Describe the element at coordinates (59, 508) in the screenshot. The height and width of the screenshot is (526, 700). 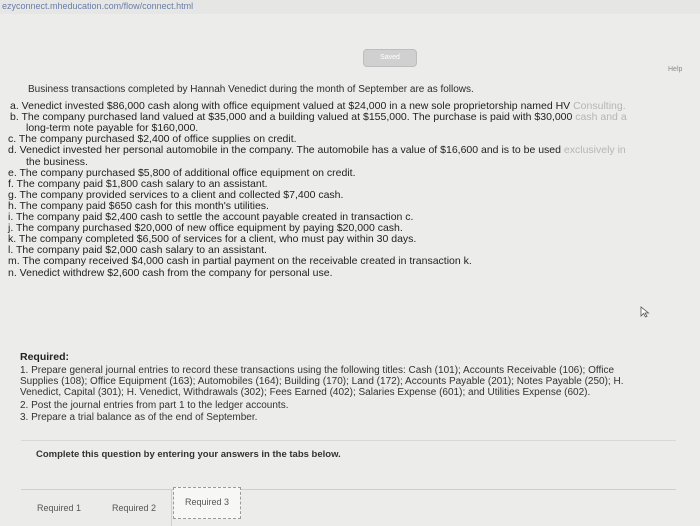
I see `tab-required-1: Required 1` at that location.